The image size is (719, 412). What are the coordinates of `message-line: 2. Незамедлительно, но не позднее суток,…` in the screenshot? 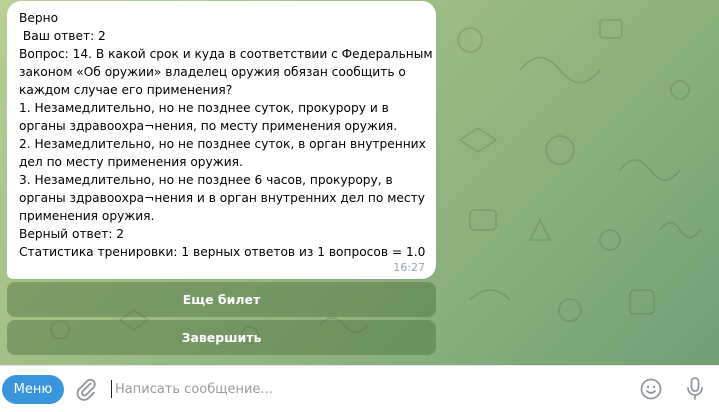 It's located at (222, 144).